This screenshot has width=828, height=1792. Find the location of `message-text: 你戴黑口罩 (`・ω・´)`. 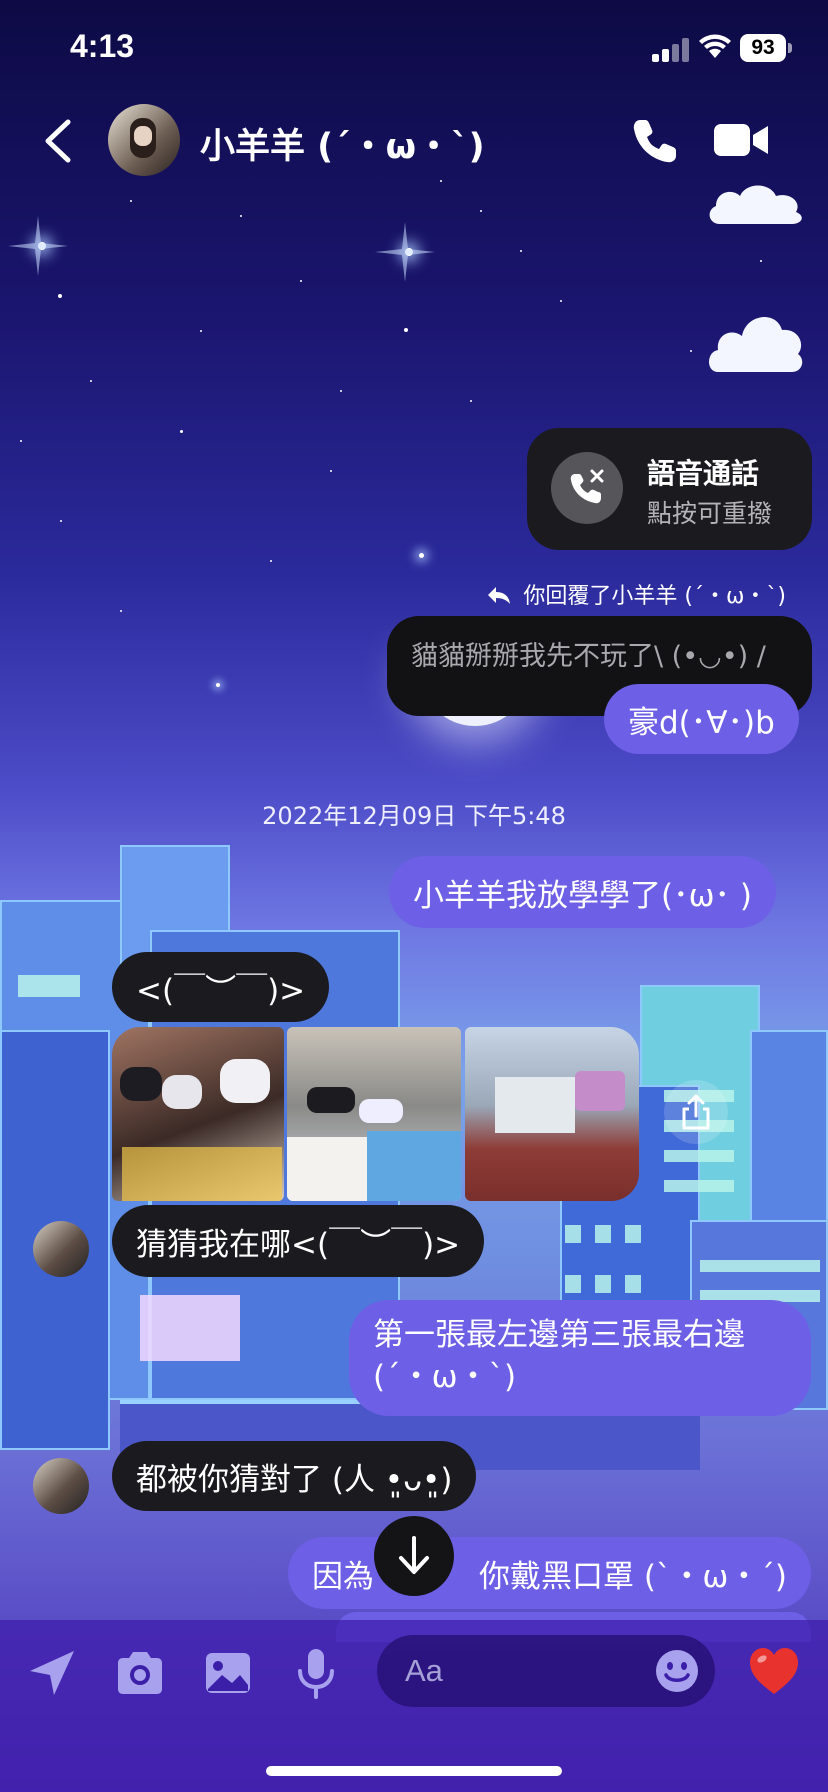

message-text: 你戴黑口罩 (`・ω・´) is located at coordinates (632, 1576).